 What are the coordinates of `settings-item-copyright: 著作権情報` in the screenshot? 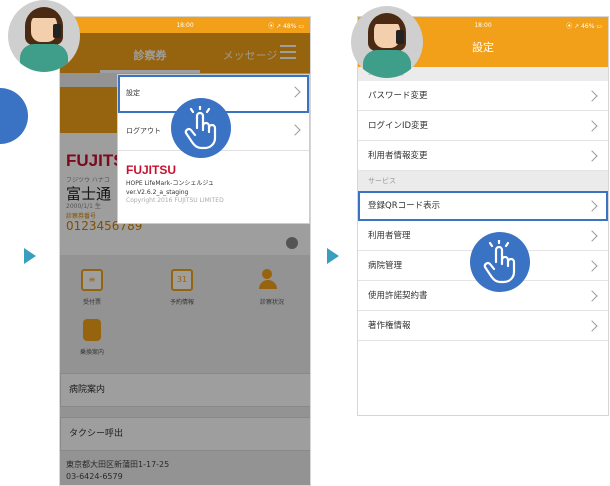 It's located at (483, 326).